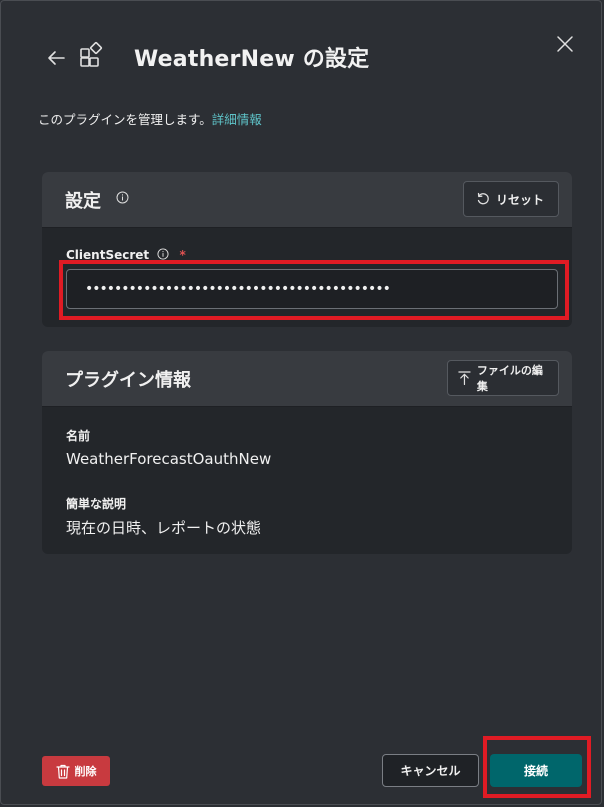  I want to click on close-button, so click(565, 44).